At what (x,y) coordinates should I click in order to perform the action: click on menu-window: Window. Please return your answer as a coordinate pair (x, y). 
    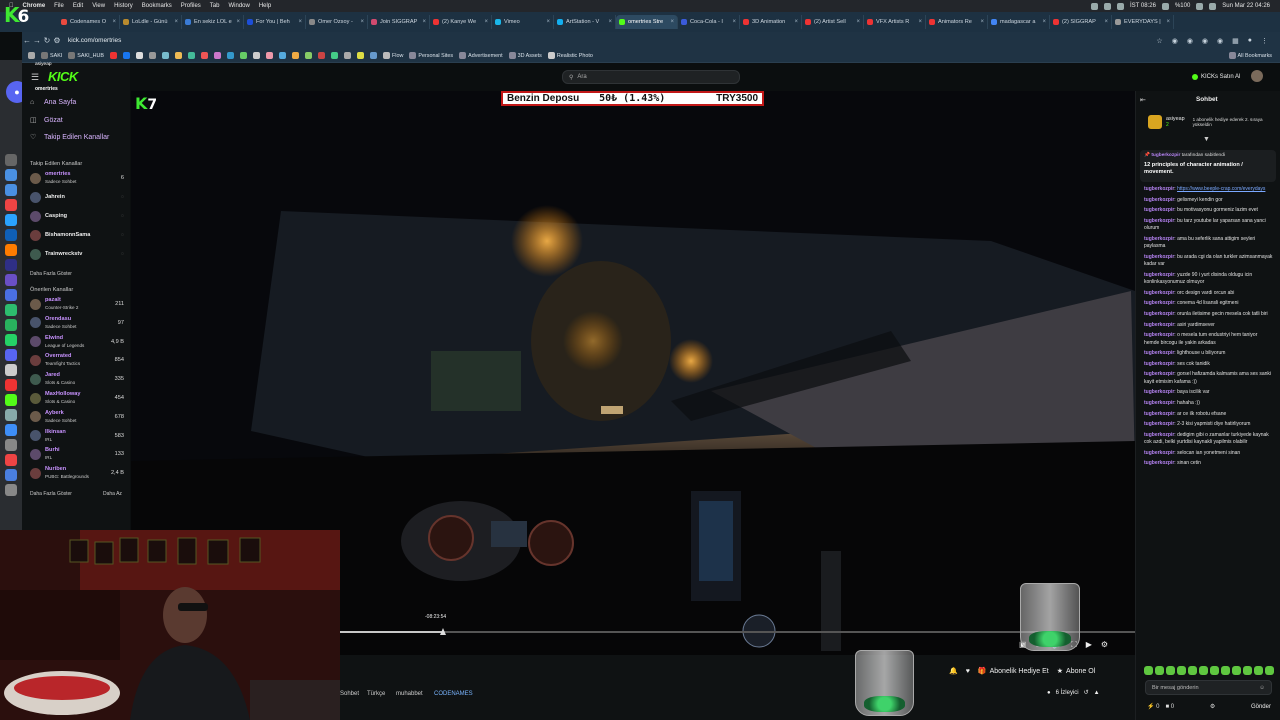
    Looking at the image, I should click on (238, 6).